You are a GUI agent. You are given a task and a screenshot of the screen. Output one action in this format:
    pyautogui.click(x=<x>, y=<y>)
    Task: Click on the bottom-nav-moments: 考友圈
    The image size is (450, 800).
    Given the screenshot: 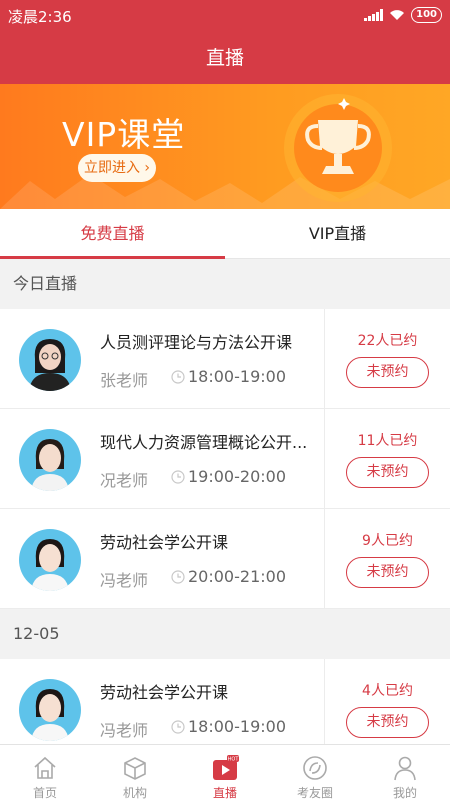 What is the action you would take?
    pyautogui.click(x=315, y=772)
    